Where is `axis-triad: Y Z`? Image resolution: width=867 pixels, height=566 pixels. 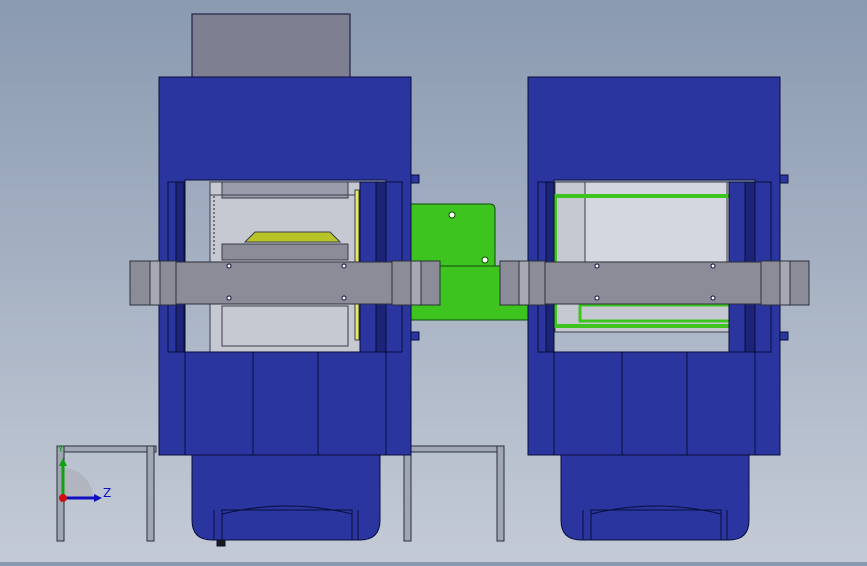
axis-triad: Y Z is located at coordinates (84, 473).